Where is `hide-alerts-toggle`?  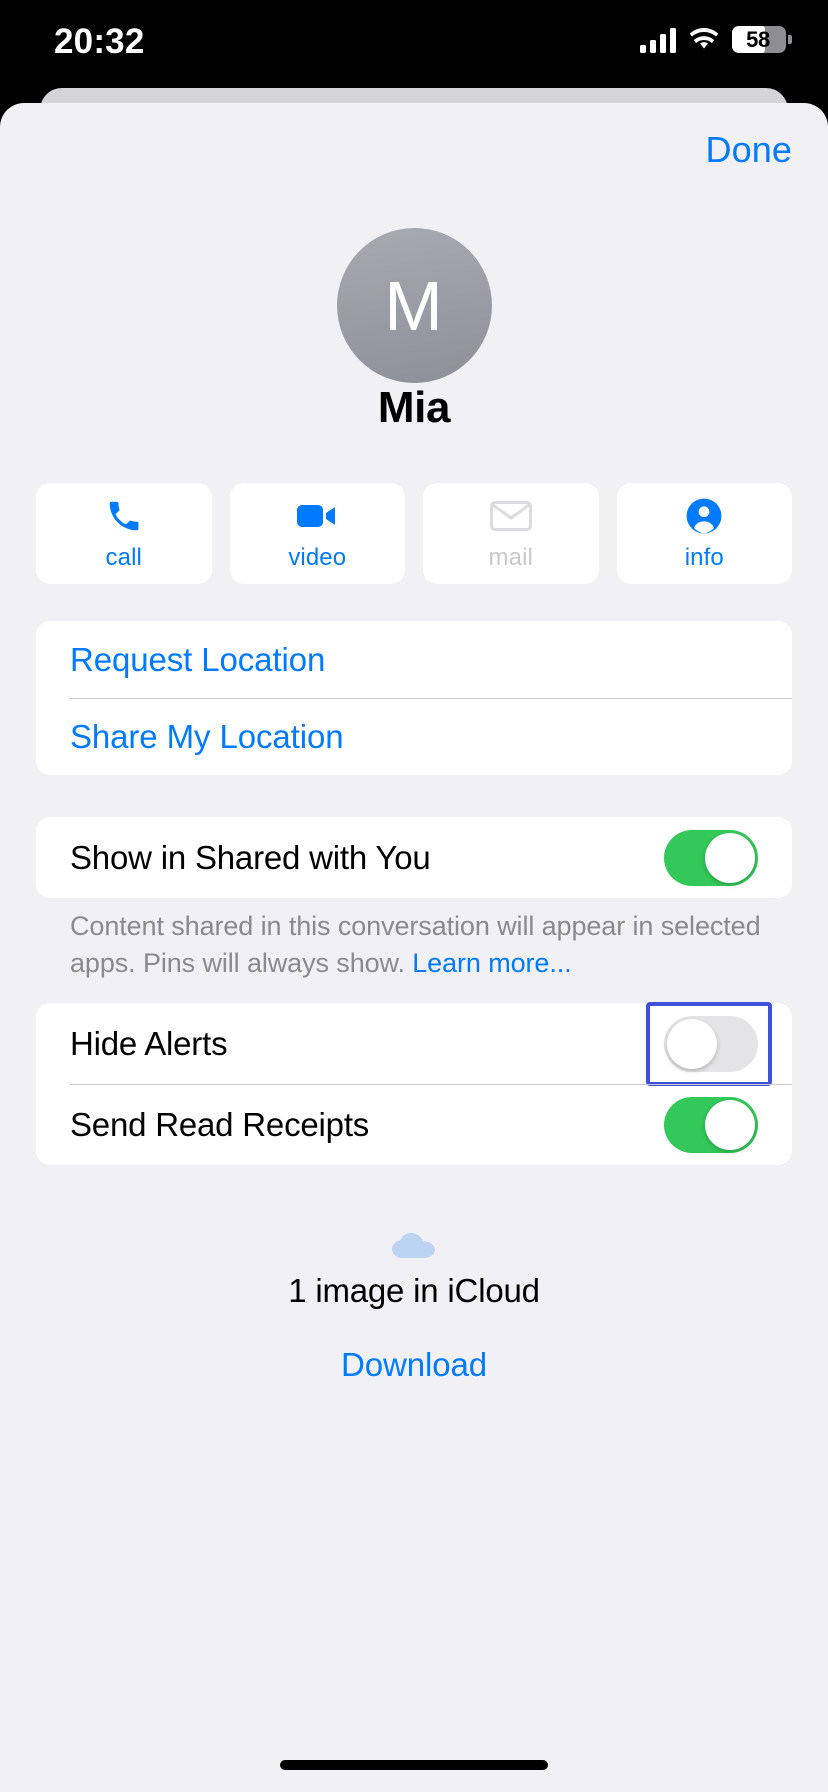
hide-alerts-toggle is located at coordinates (711, 1043).